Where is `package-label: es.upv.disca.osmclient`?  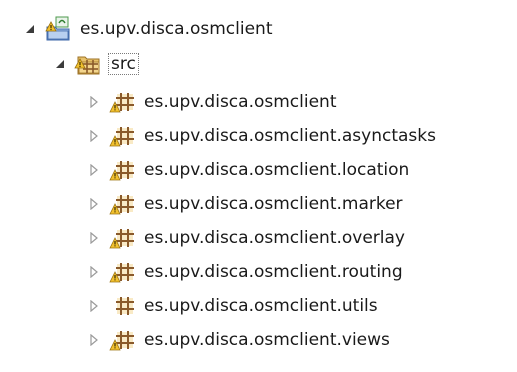 package-label: es.upv.disca.osmclient is located at coordinates (240, 102).